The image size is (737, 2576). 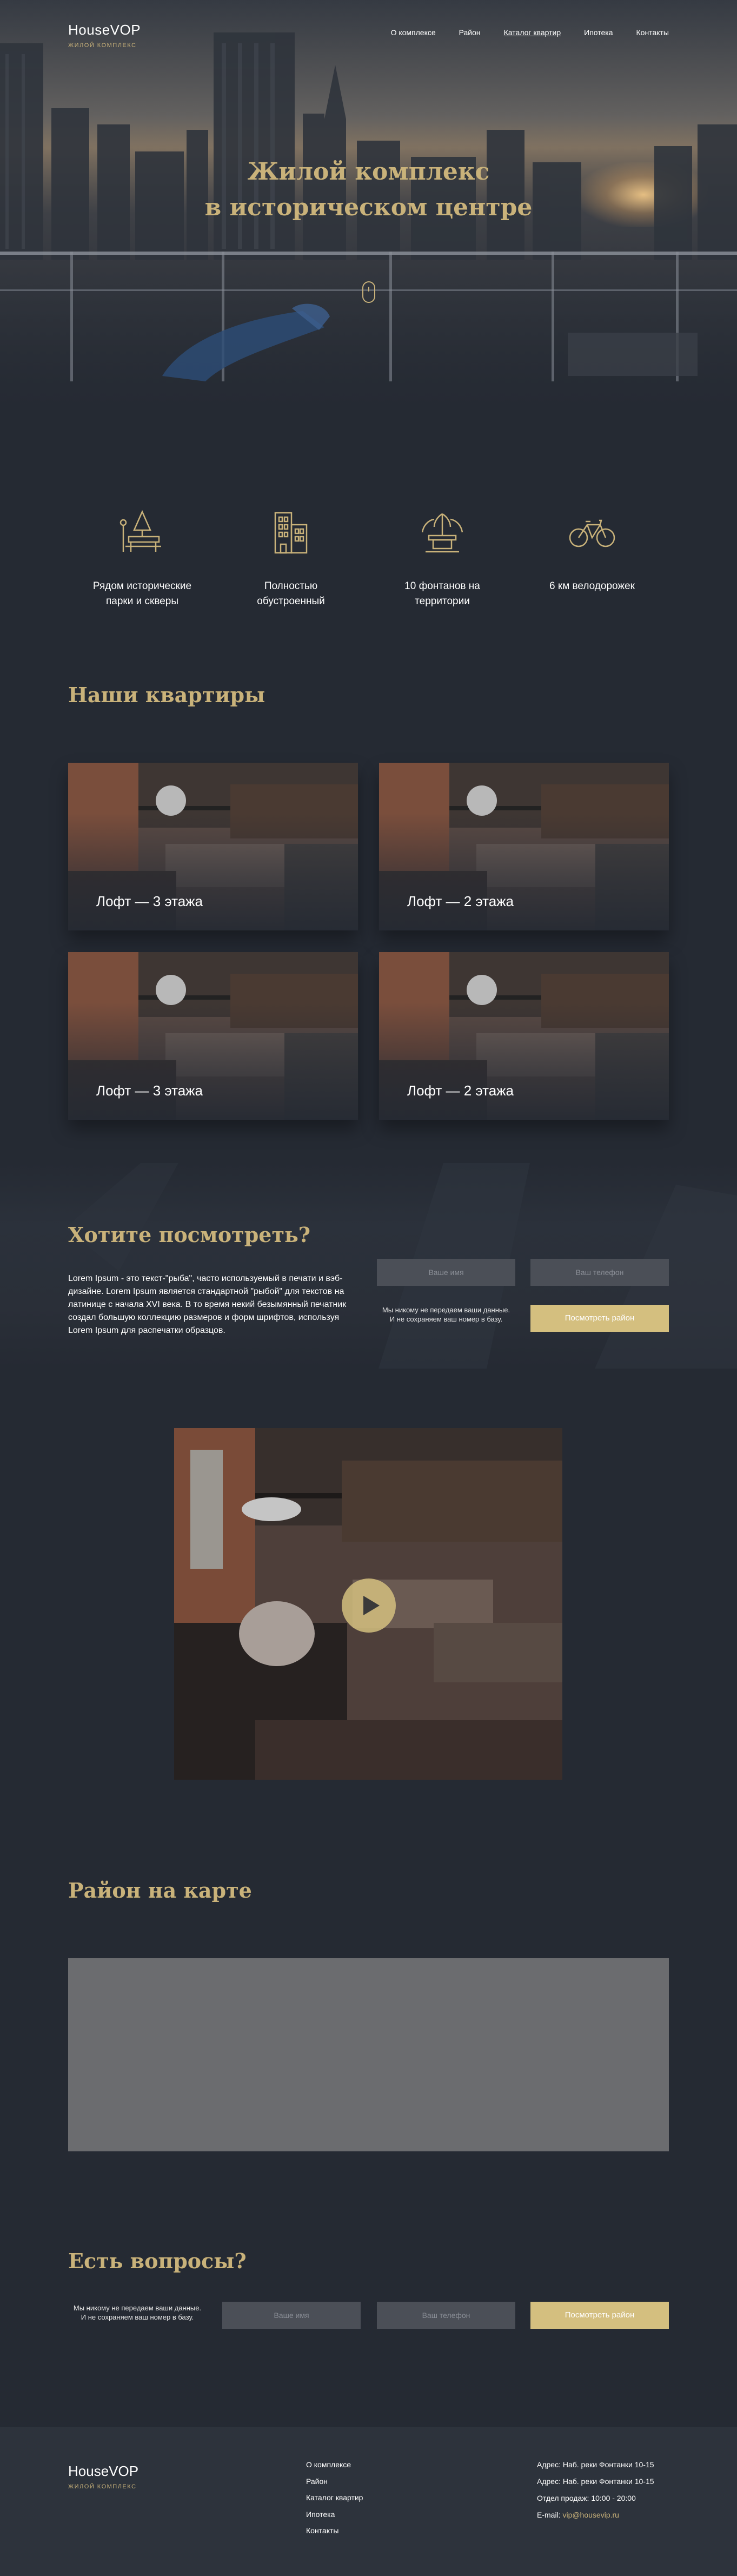 I want to click on fountain-icon, so click(x=442, y=533).